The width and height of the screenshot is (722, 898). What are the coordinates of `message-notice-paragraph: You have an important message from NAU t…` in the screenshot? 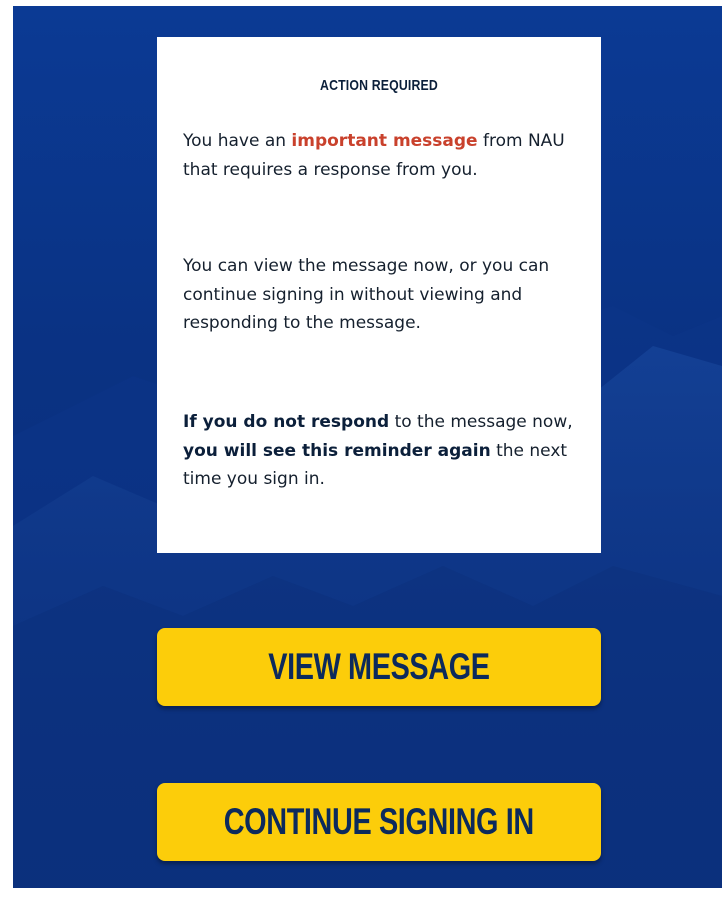 It's located at (383, 155).